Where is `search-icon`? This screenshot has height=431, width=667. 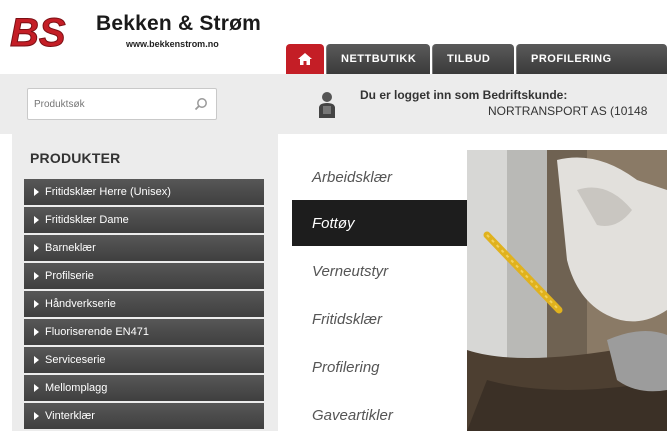 search-icon is located at coordinates (201, 104).